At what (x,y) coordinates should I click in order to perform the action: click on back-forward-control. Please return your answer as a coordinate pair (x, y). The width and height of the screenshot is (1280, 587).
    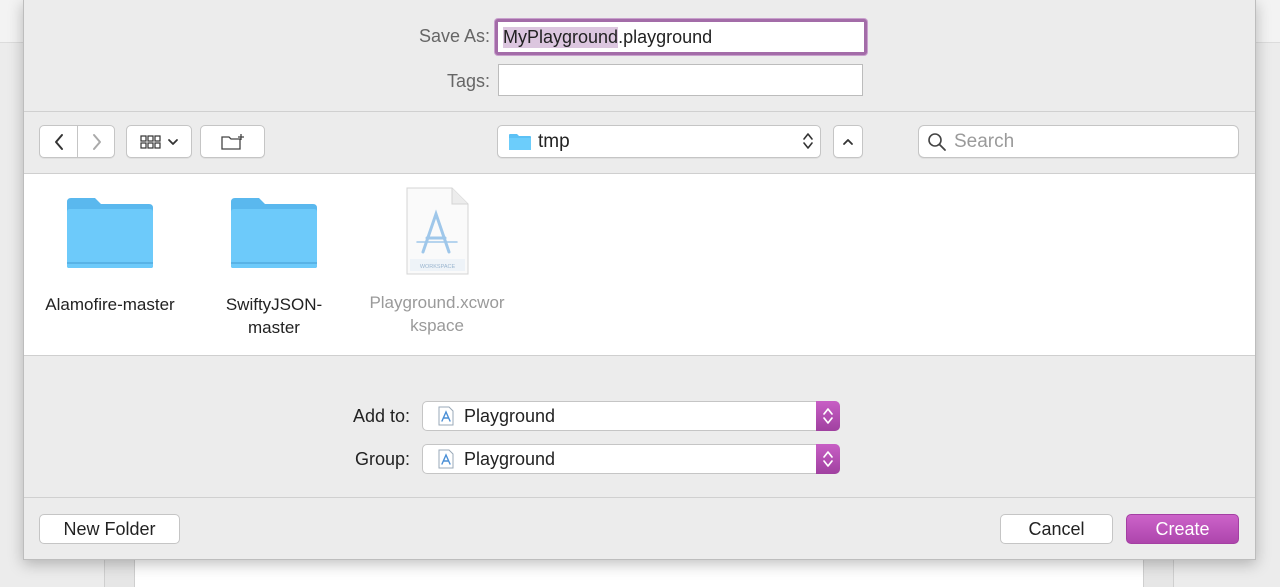
    Looking at the image, I should click on (77, 141).